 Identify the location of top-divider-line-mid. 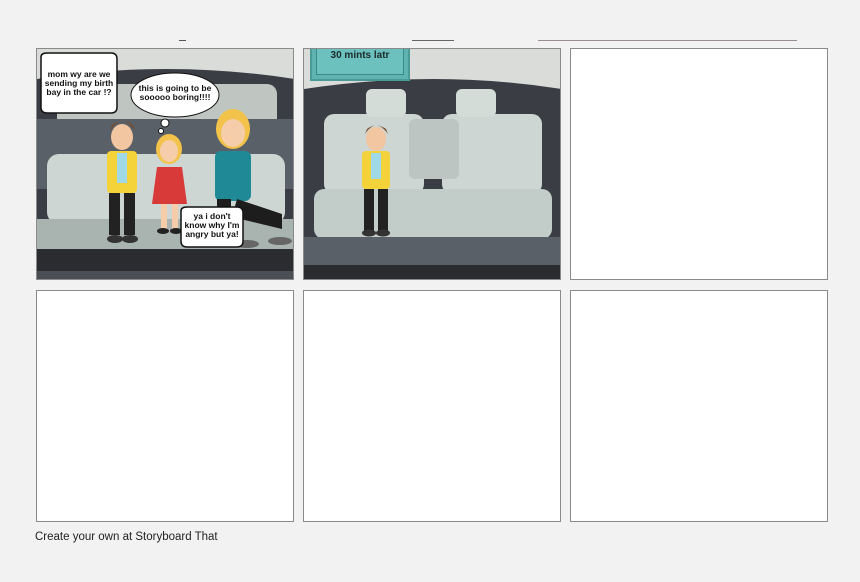
(433, 40).